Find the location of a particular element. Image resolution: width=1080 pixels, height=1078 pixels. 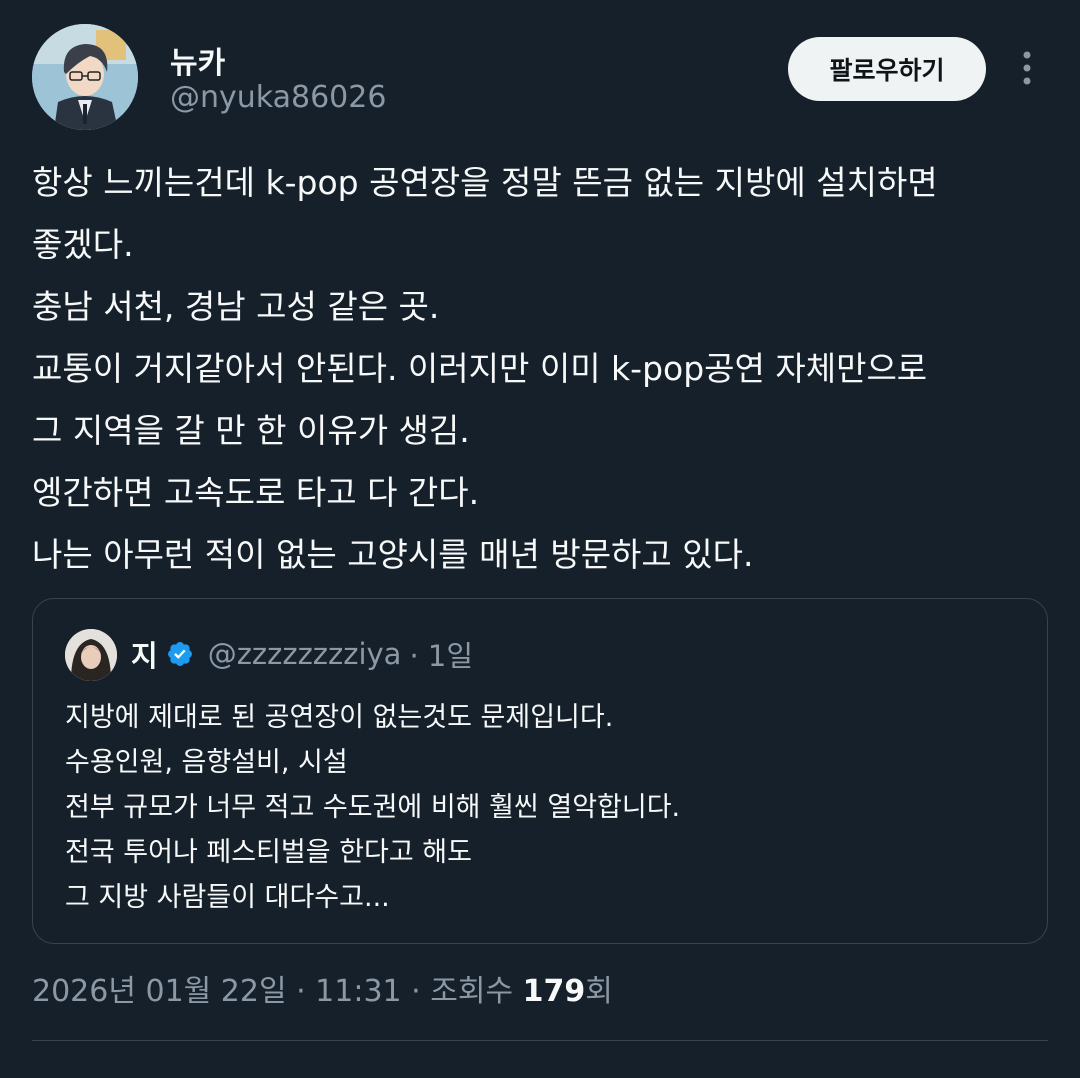

avatar-illustration is located at coordinates (85, 77).